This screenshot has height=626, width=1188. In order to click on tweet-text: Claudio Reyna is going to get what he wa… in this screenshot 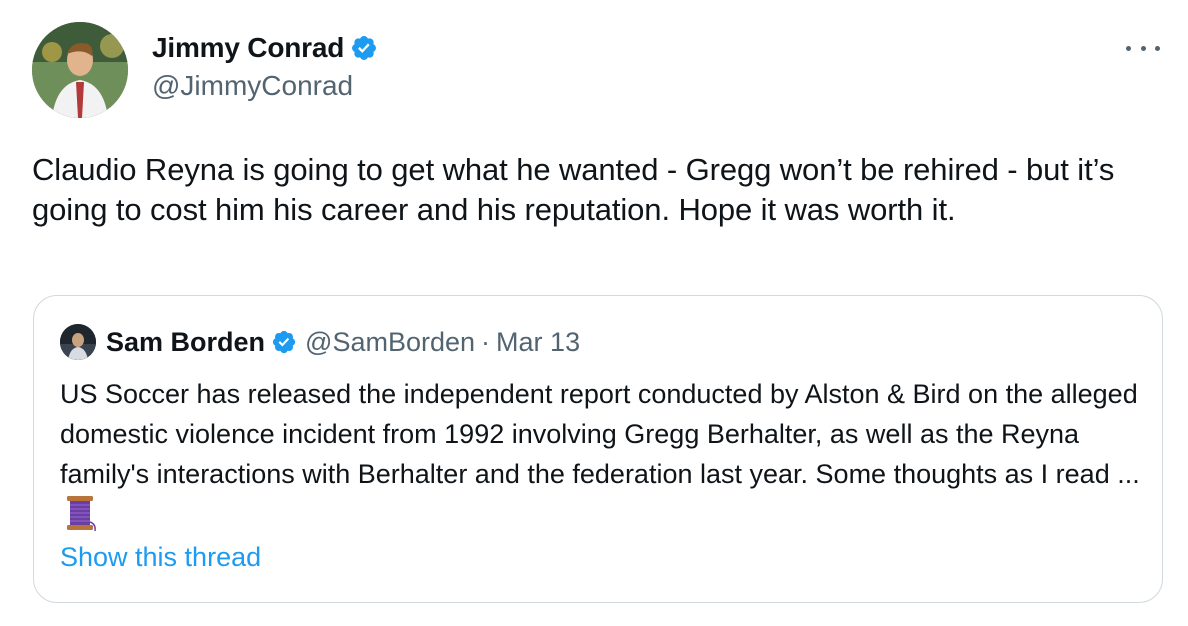, I will do `click(573, 189)`.